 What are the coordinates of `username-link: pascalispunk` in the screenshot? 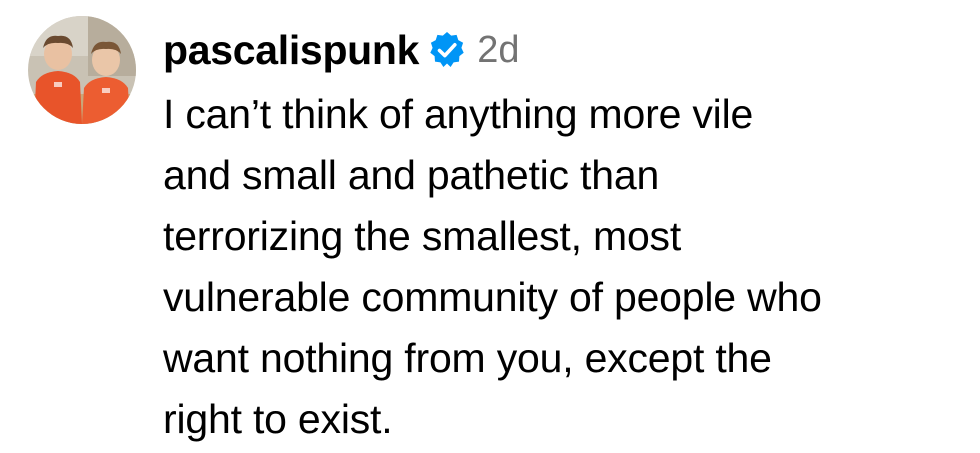 It's located at (291, 50).